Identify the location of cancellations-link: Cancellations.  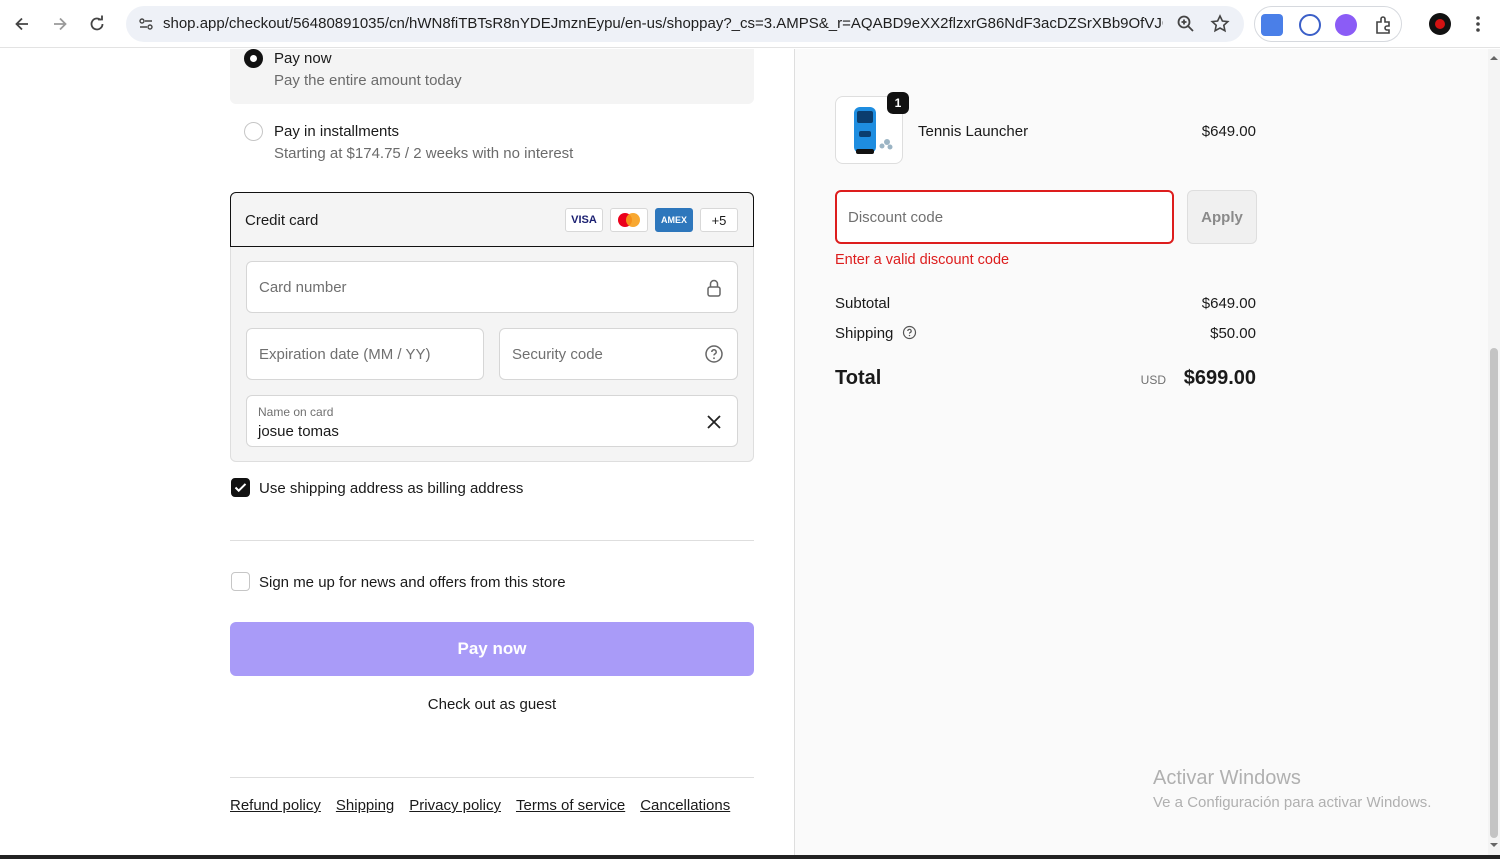
(685, 805).